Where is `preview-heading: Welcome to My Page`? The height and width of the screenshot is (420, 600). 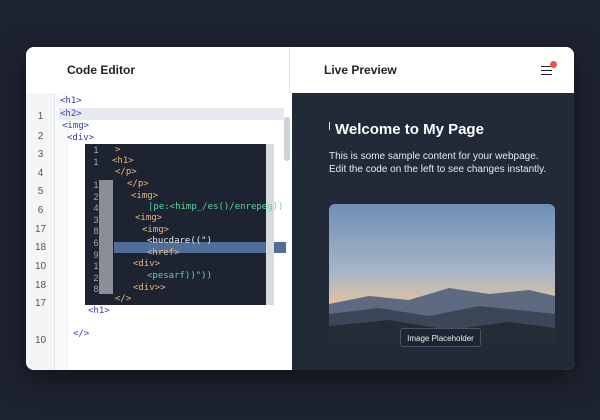 preview-heading: Welcome to My Page is located at coordinates (409, 129).